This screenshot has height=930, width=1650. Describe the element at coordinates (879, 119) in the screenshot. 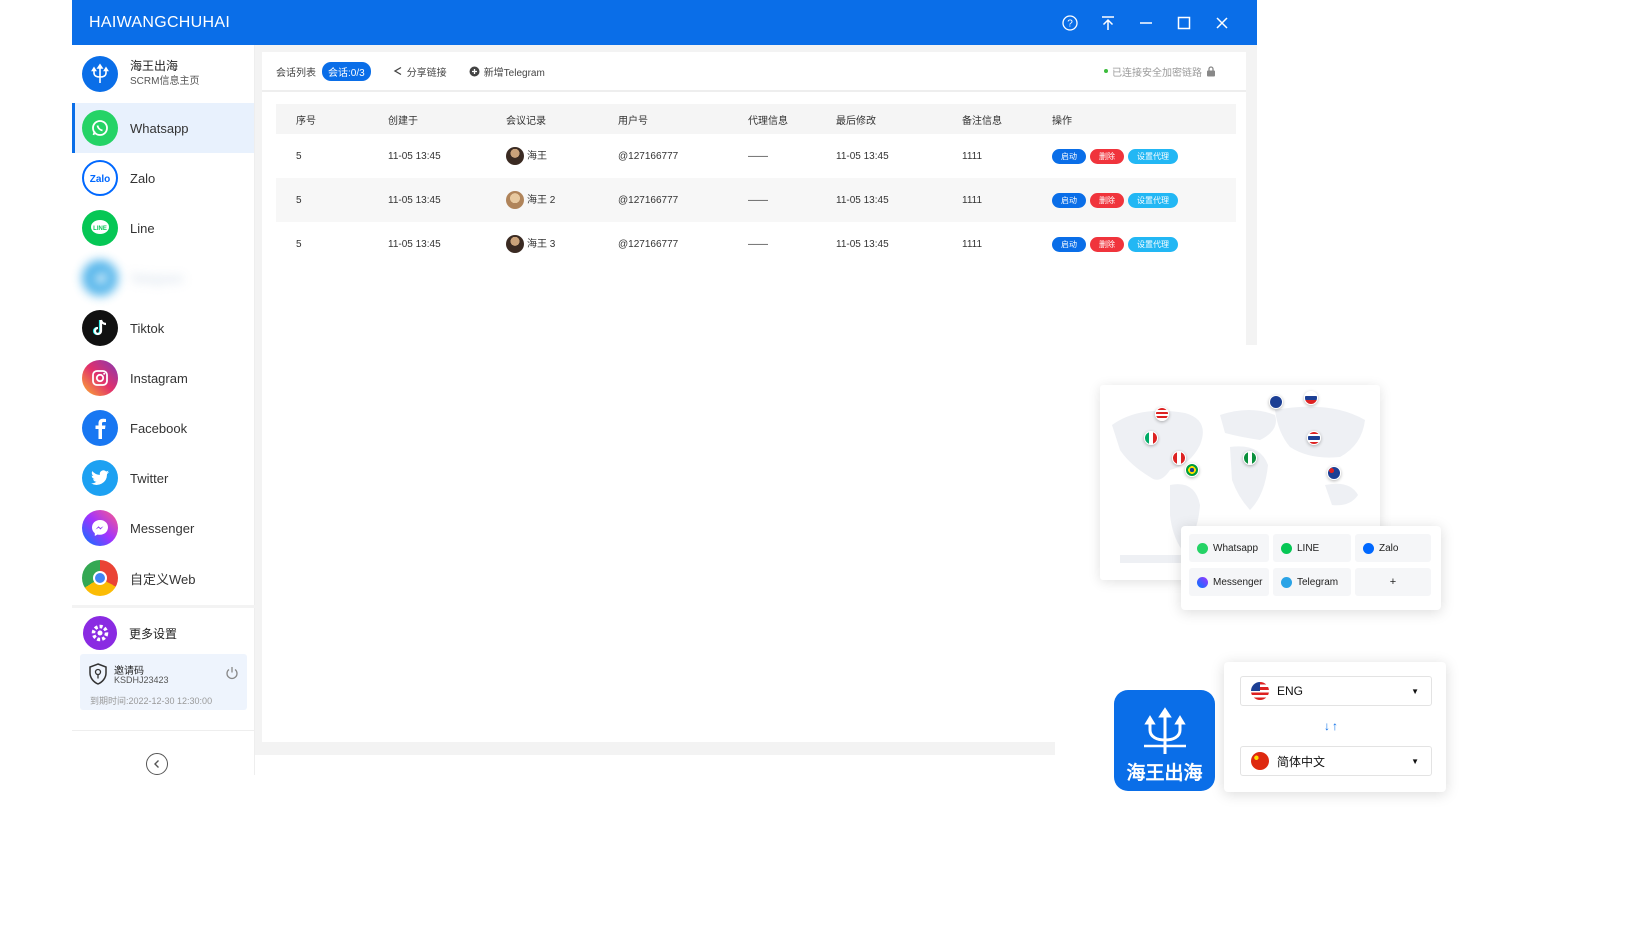

I see `column-header: 最后修改` at that location.